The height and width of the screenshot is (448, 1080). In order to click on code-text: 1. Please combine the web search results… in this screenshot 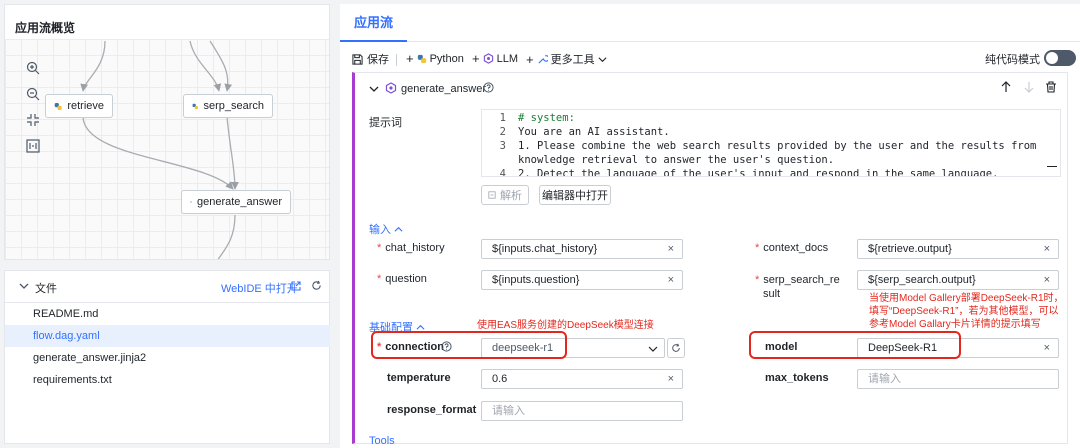, I will do `click(777, 146)`.